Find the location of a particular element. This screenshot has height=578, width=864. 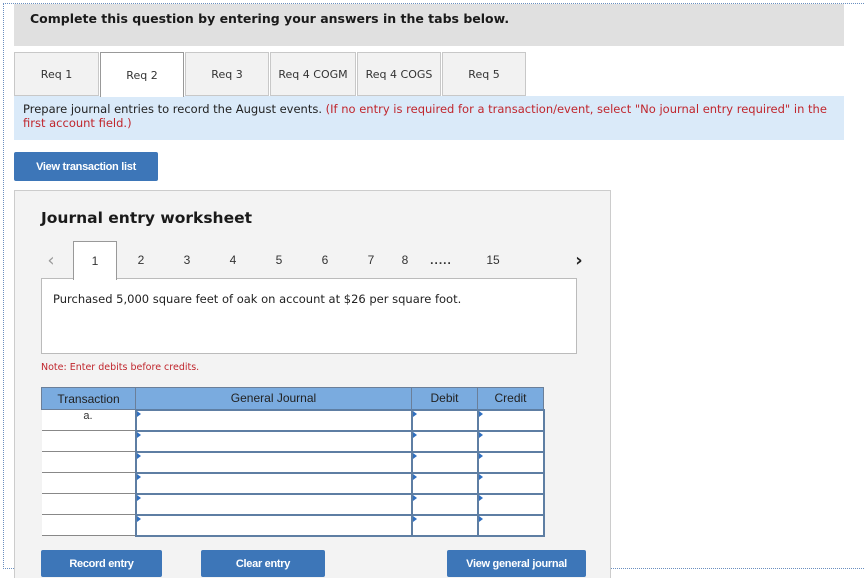

page-8: 8 is located at coordinates (405, 260).